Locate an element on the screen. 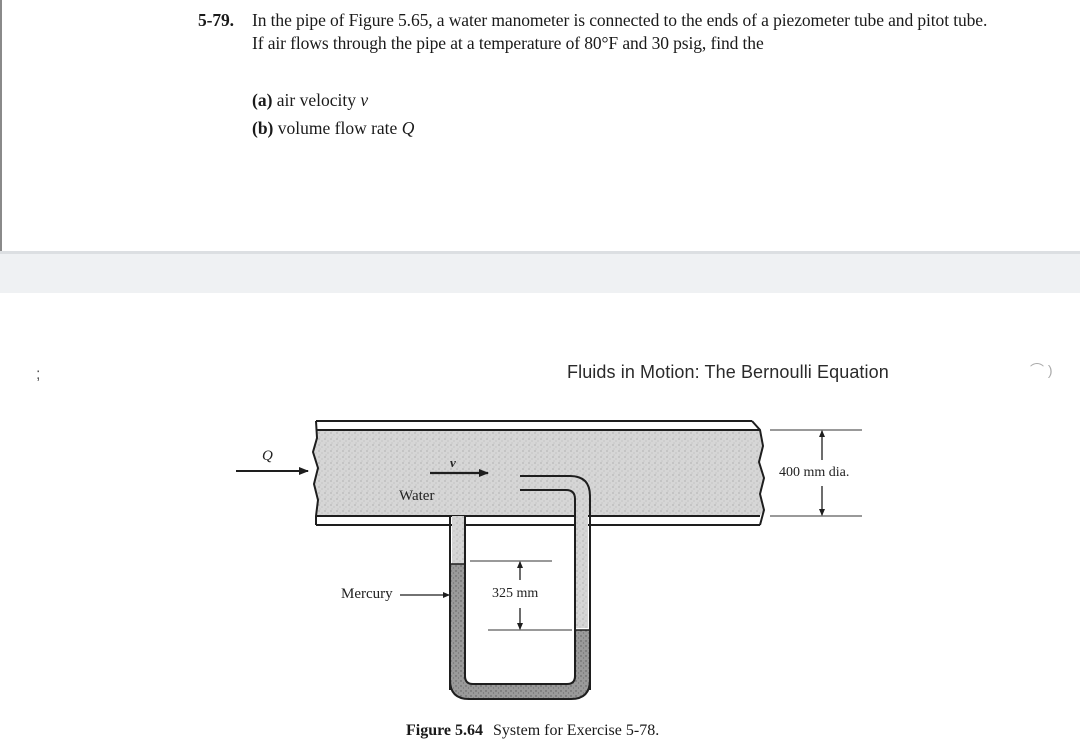 The image size is (1080, 745). pipe-fluid is located at coordinates (538, 473).